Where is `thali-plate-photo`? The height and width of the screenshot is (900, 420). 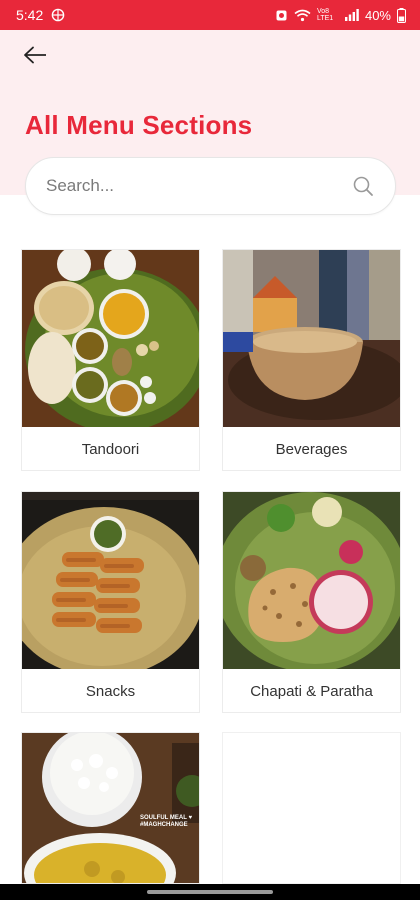
thali-plate-photo is located at coordinates (110, 338).